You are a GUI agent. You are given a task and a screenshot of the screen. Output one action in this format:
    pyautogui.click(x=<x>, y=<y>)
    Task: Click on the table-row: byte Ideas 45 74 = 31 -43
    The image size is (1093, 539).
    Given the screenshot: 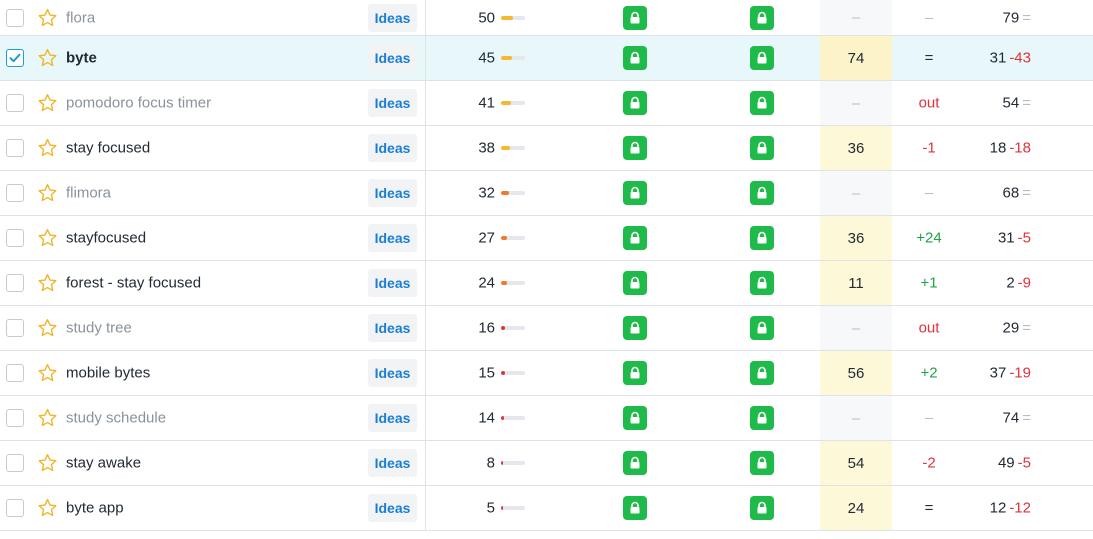 What is the action you would take?
    pyautogui.click(x=546, y=58)
    